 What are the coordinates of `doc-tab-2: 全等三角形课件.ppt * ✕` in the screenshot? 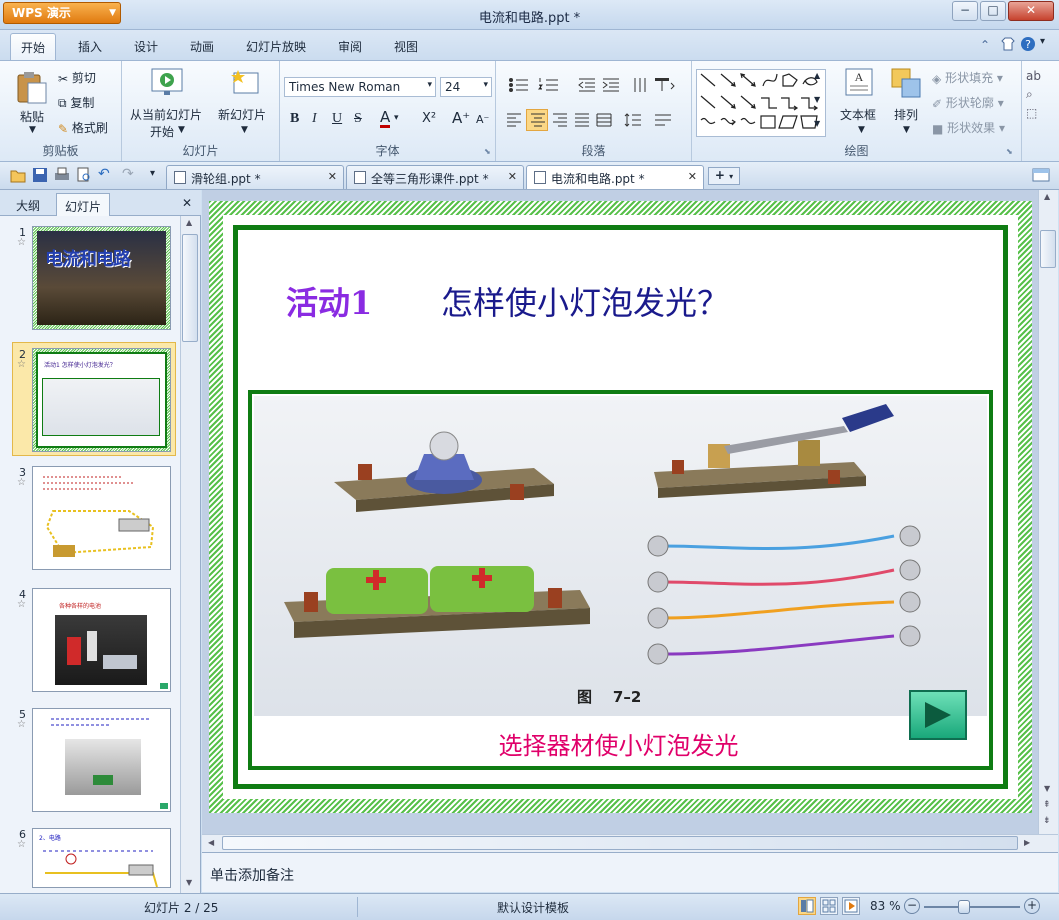 It's located at (435, 177).